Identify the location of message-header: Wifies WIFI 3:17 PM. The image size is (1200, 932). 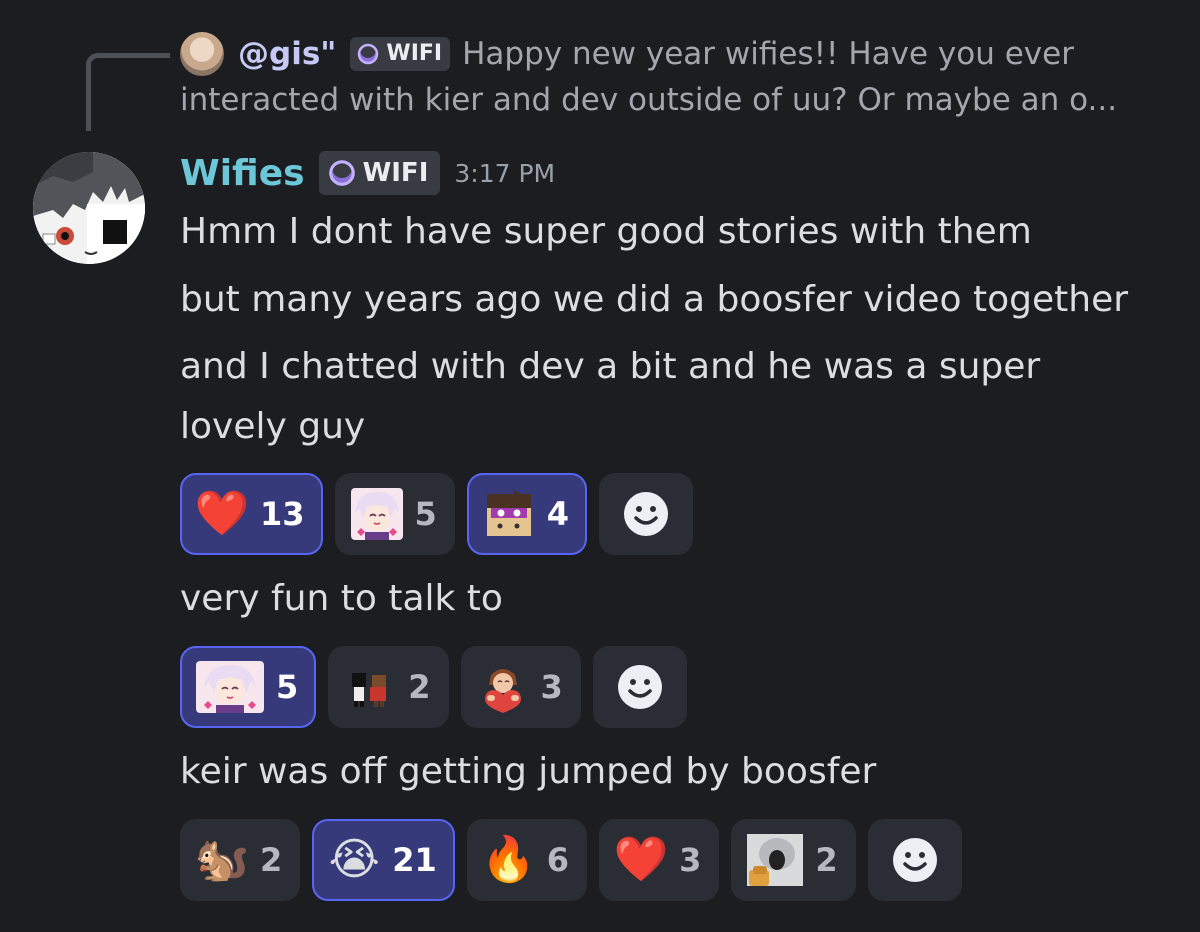
(367, 173).